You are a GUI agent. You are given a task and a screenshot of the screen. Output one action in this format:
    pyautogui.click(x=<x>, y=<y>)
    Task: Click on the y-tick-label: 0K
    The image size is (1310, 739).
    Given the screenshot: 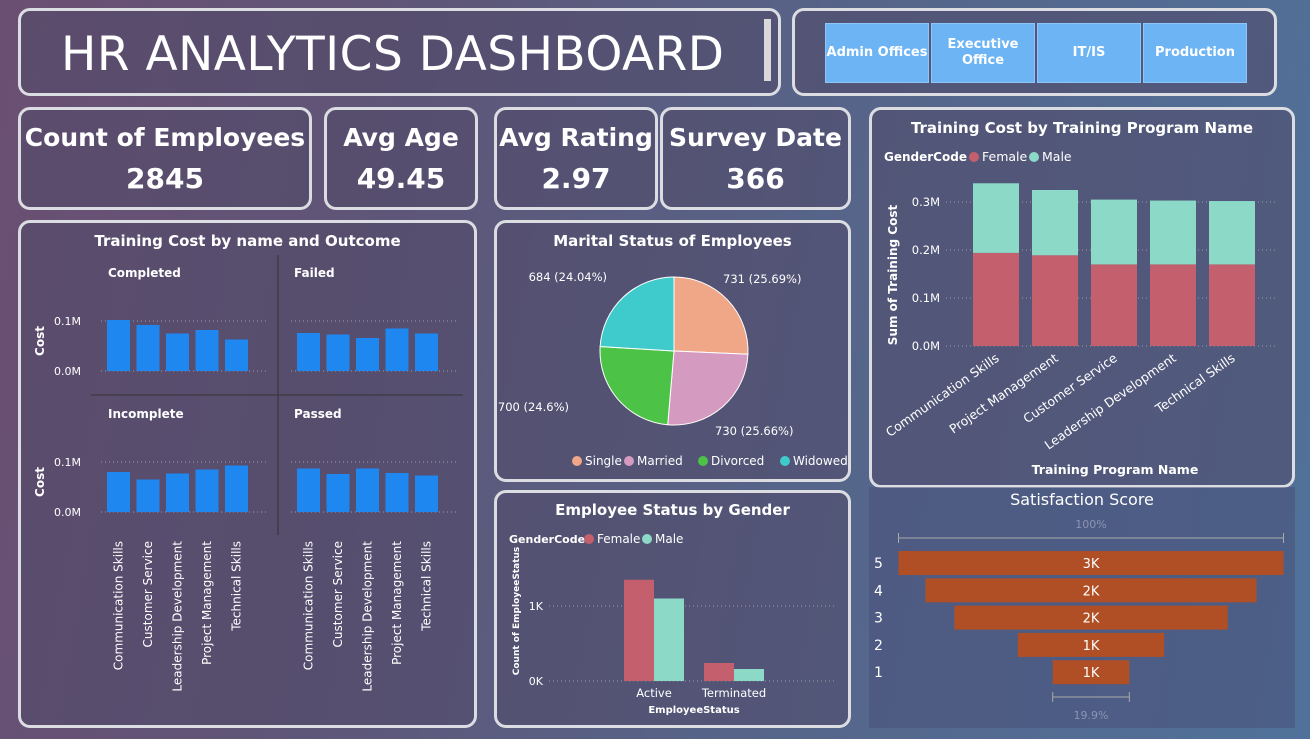 What is the action you would take?
    pyautogui.click(x=536, y=681)
    